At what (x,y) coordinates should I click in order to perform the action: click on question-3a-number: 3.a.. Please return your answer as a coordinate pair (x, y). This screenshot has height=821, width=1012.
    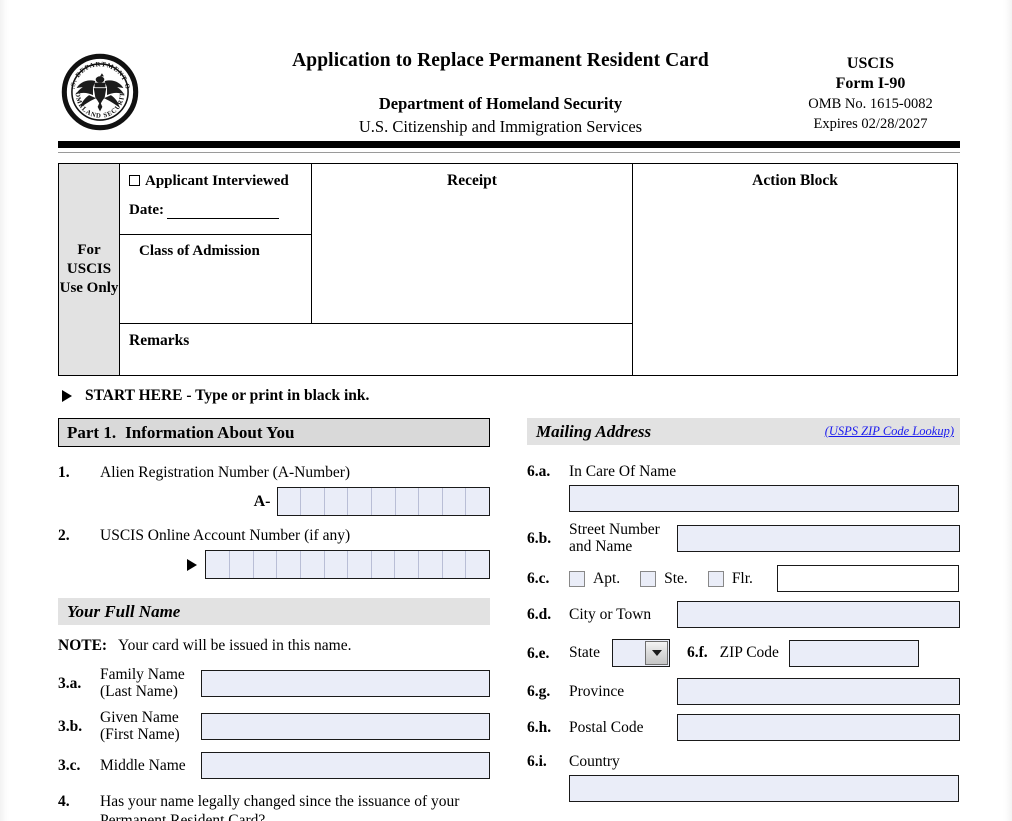
    Looking at the image, I should click on (70, 683).